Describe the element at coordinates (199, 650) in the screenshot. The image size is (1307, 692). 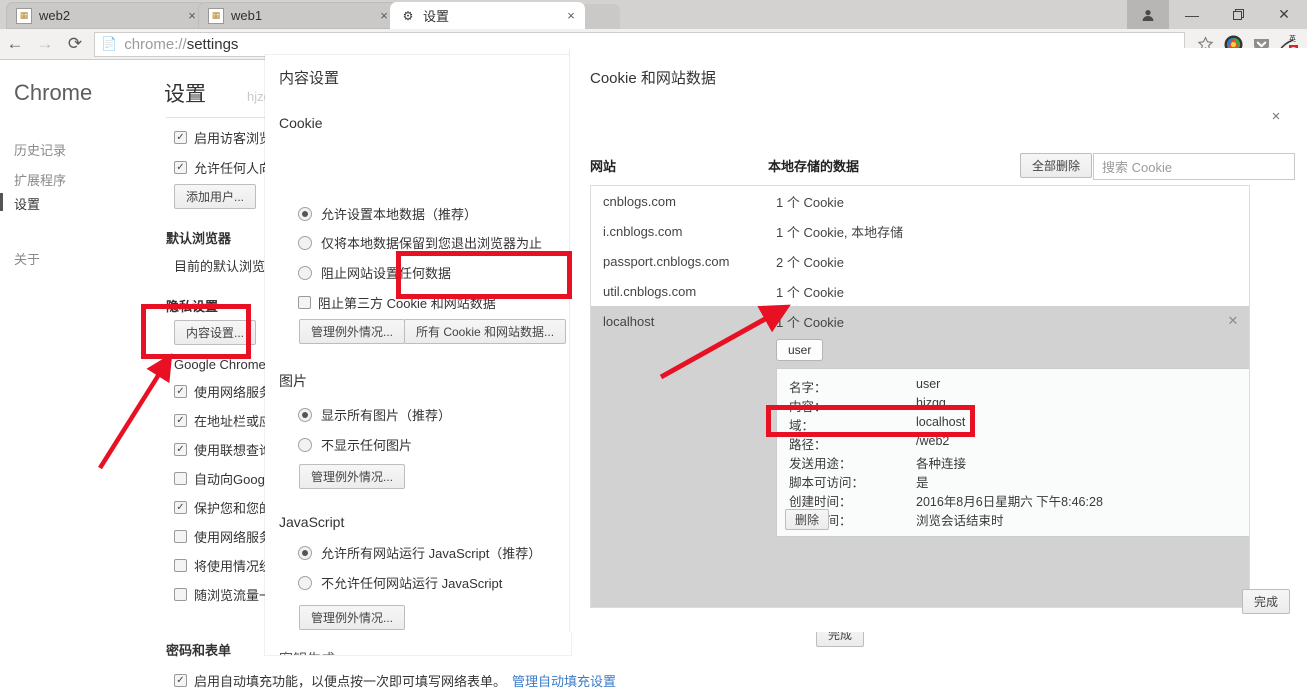
I see `passwords-heading: 密码和表单` at that location.